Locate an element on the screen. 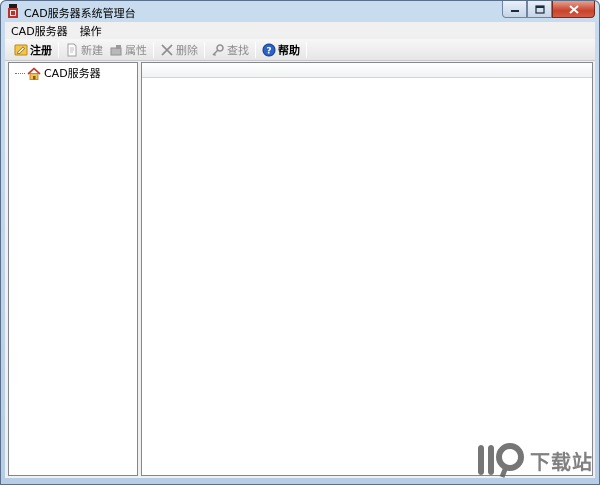  delete-label: 删除 is located at coordinates (187, 50).